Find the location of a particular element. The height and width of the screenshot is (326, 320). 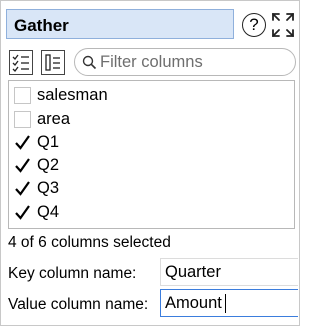

value-column-value: Amount is located at coordinates (193, 303).